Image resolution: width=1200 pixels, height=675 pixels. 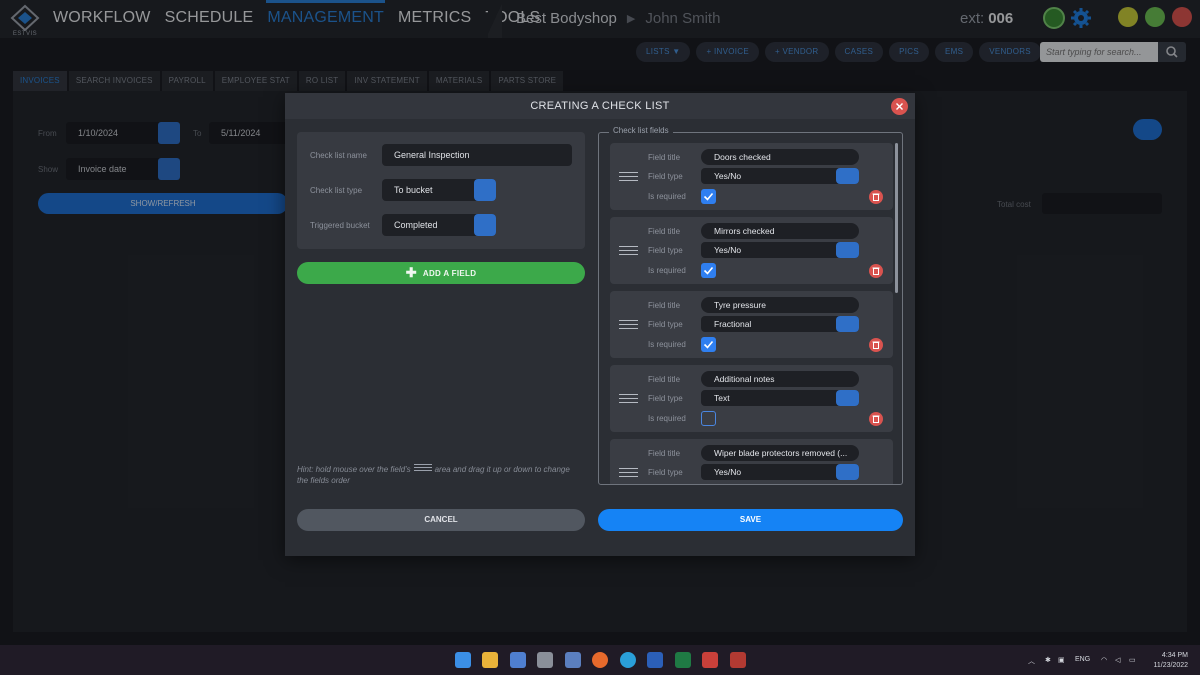 What do you see at coordinates (1031, 661) in the screenshot?
I see `tray-chevron-icon: ︿` at bounding box center [1031, 661].